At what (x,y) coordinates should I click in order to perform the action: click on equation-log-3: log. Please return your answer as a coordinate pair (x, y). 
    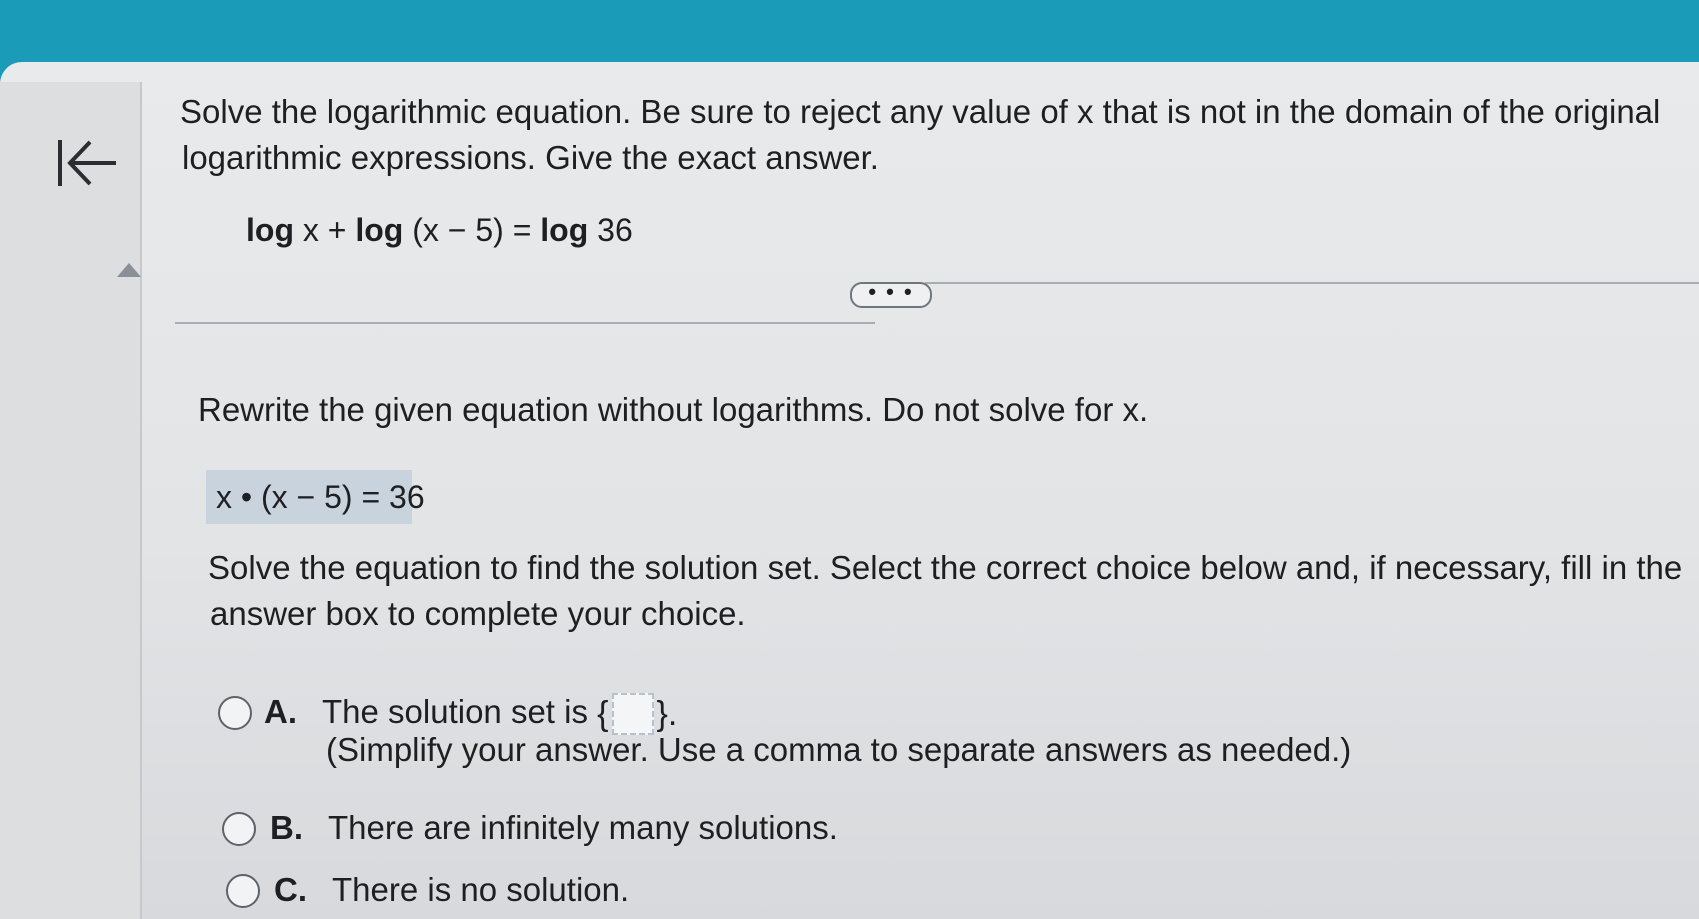
    Looking at the image, I should click on (564, 230).